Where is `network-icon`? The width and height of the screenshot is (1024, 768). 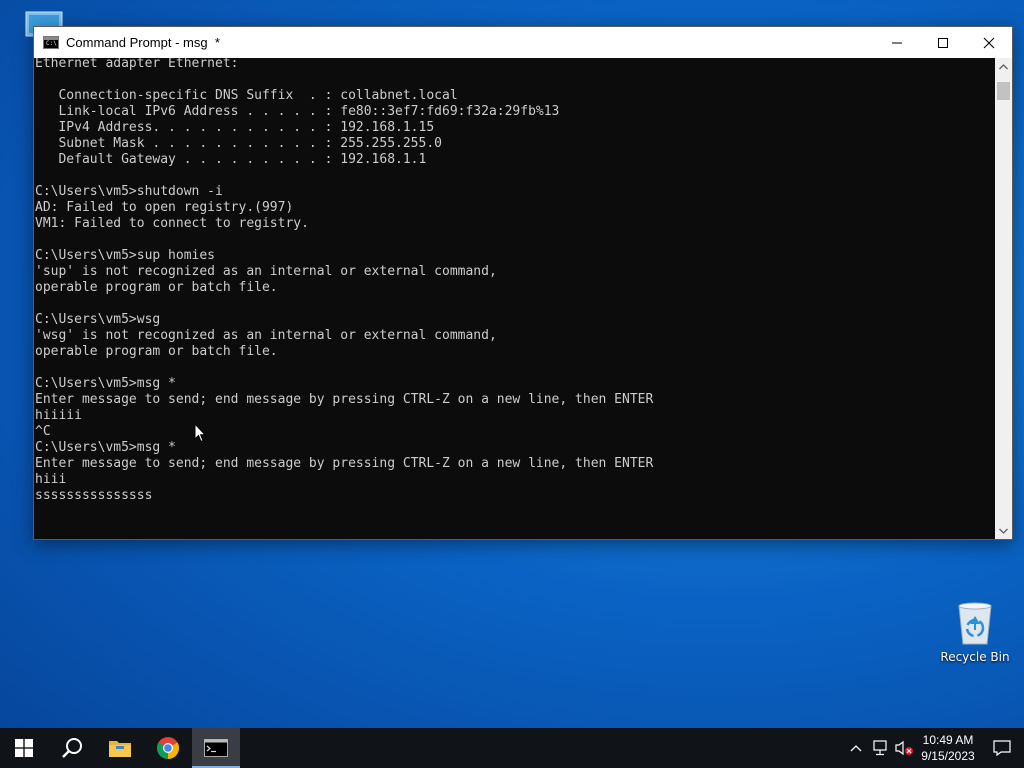
network-icon is located at coordinates (880, 748).